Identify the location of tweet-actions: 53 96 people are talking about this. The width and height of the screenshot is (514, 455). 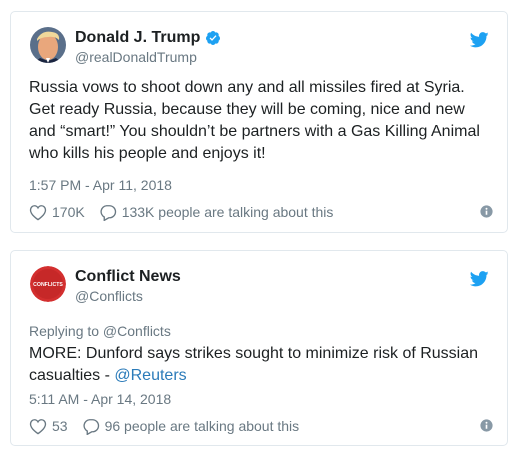
(261, 426).